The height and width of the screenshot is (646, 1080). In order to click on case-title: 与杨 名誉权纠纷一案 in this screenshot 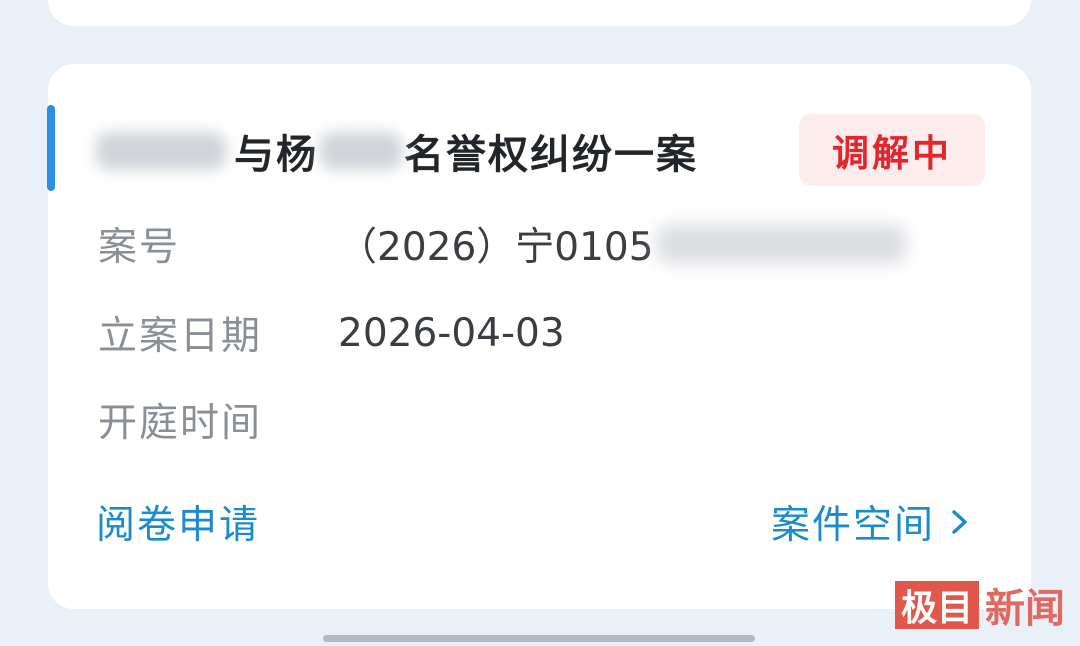, I will do `click(416, 151)`.